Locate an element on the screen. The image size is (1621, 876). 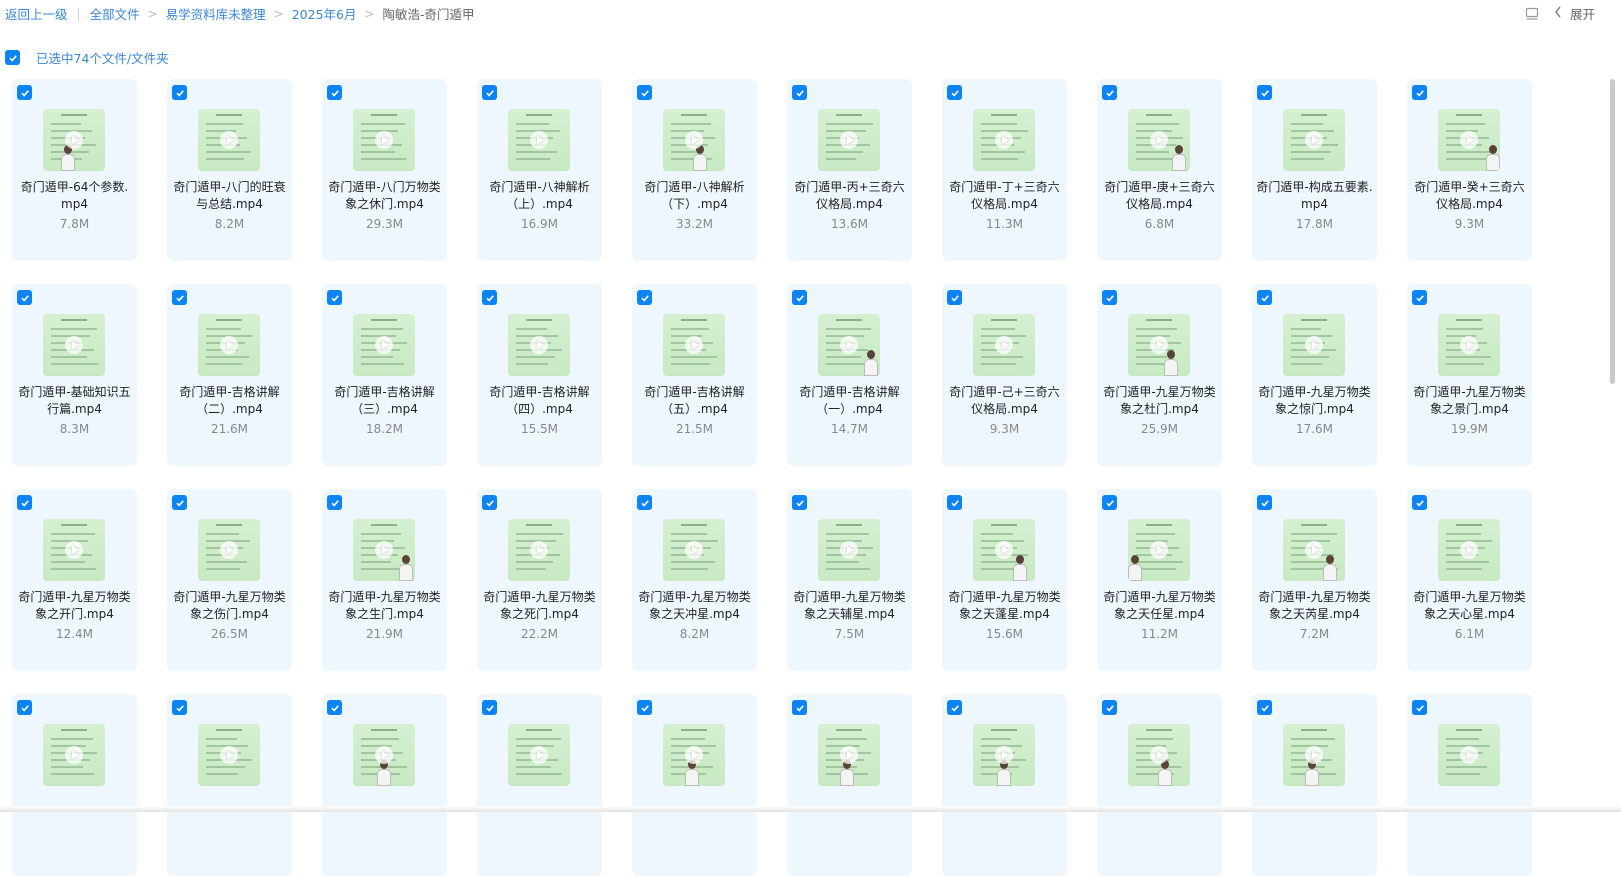
file-name: 奇门遁甲-吉格讲解（一）.mp4 is located at coordinates (849, 401).